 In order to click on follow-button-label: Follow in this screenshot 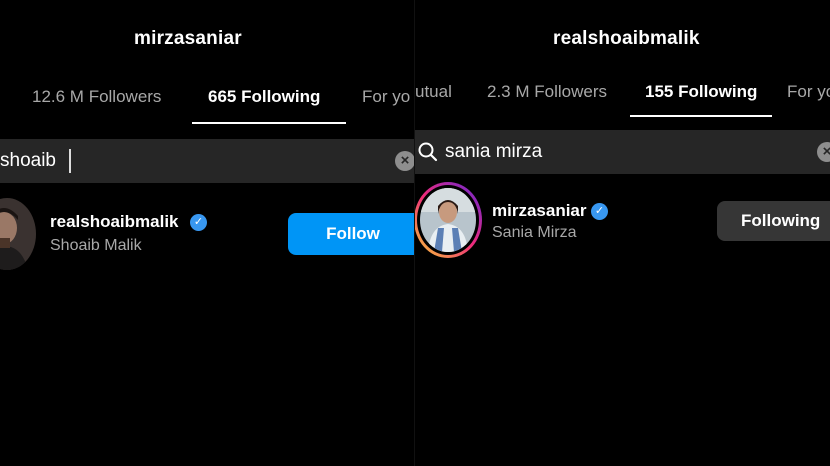, I will do `click(353, 233)`.